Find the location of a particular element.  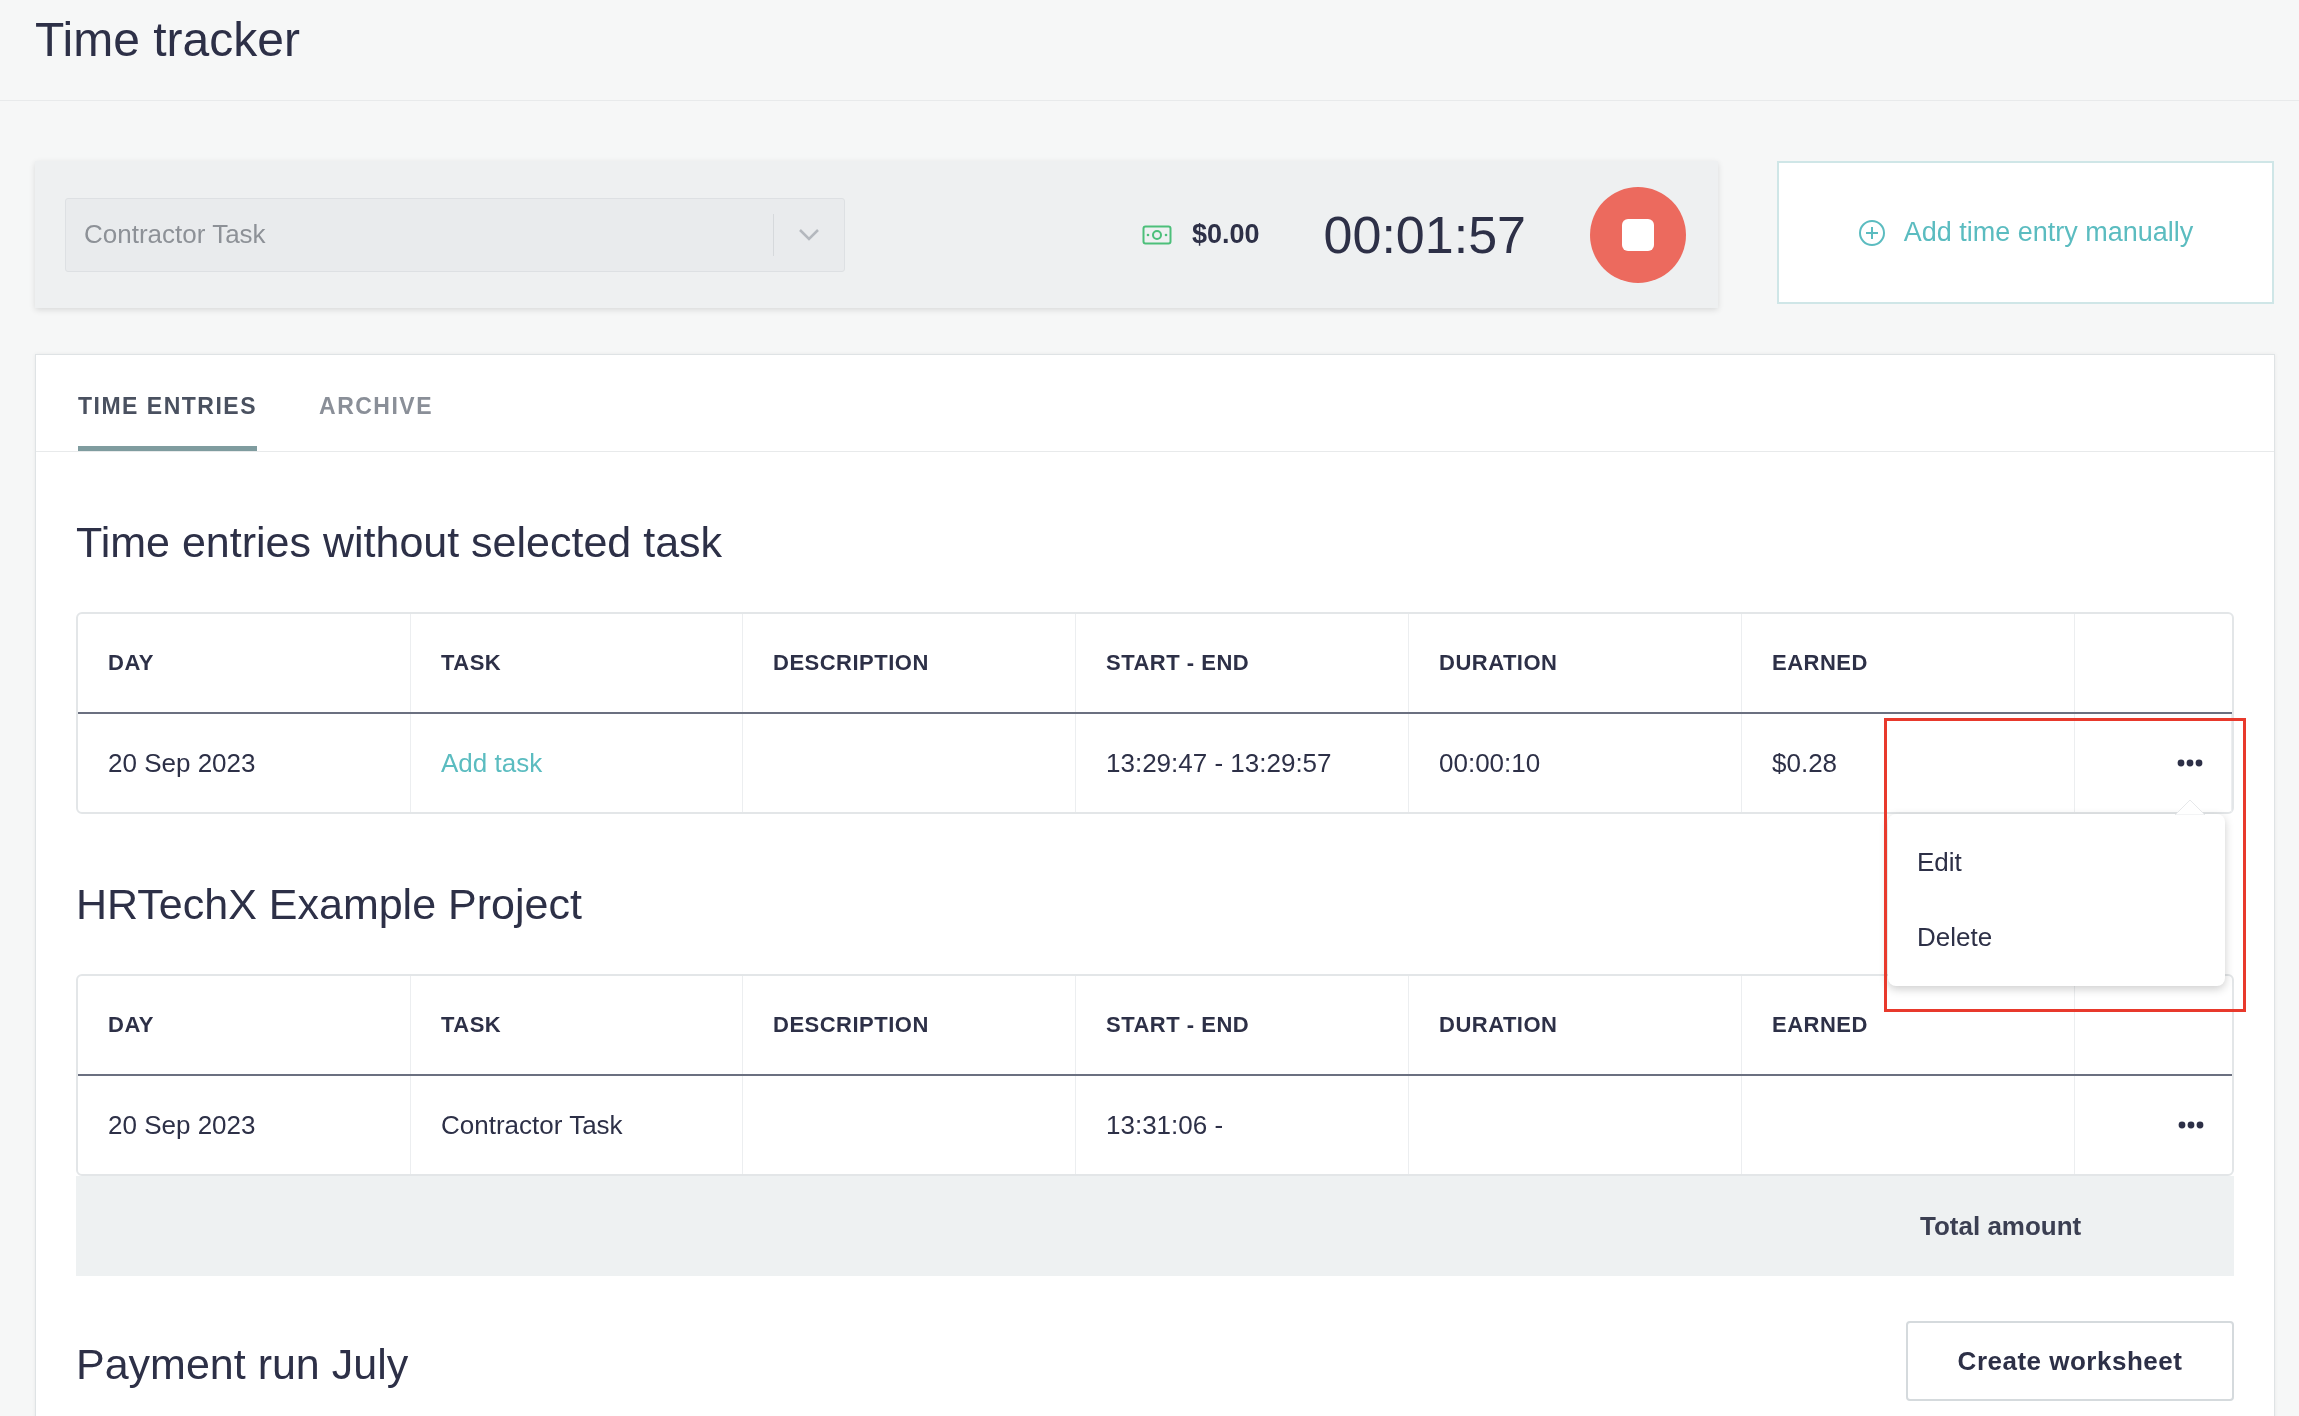

table-cell: 13:31:06 - is located at coordinates (1165, 1125).